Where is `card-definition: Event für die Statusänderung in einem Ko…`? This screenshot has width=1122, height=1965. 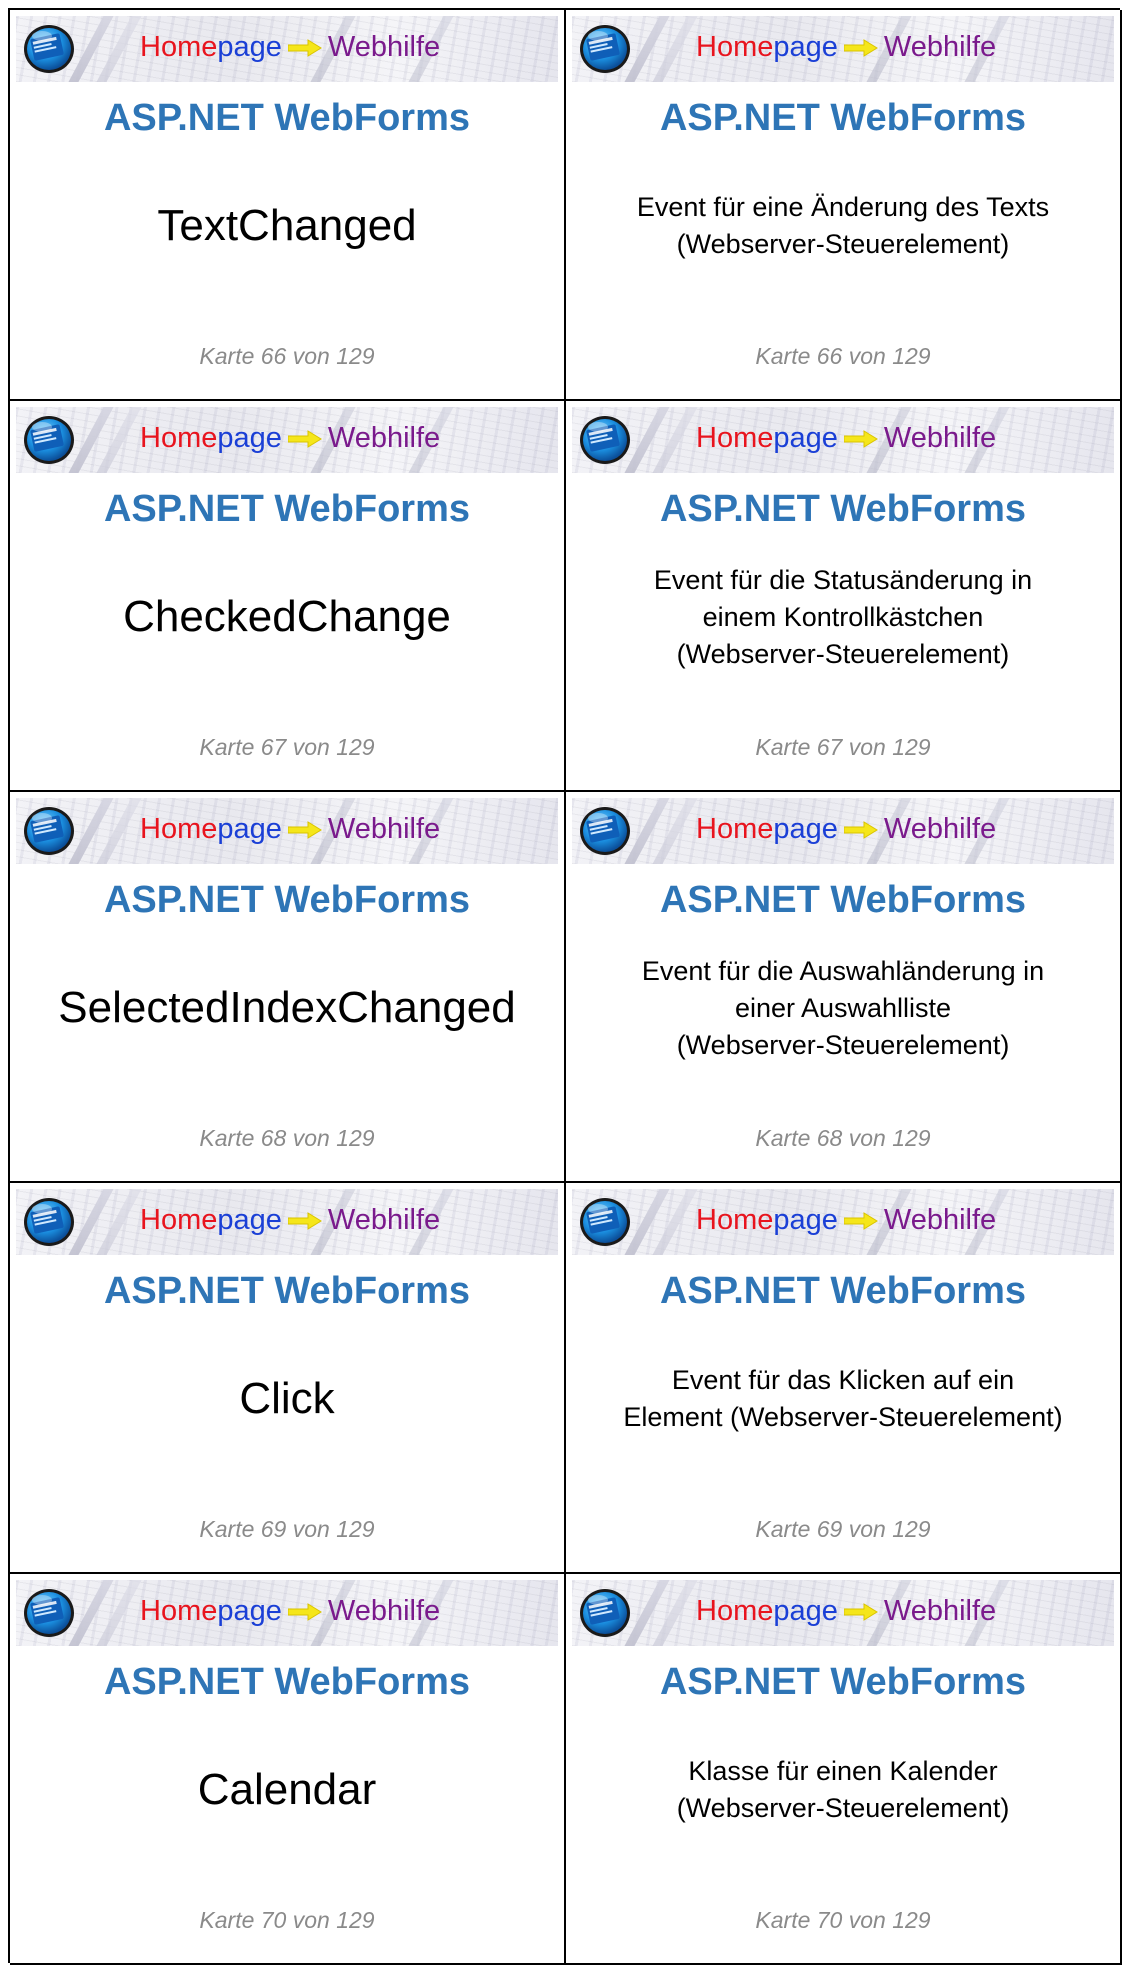 card-definition: Event für die Statusänderung in einem Ko… is located at coordinates (843, 616).